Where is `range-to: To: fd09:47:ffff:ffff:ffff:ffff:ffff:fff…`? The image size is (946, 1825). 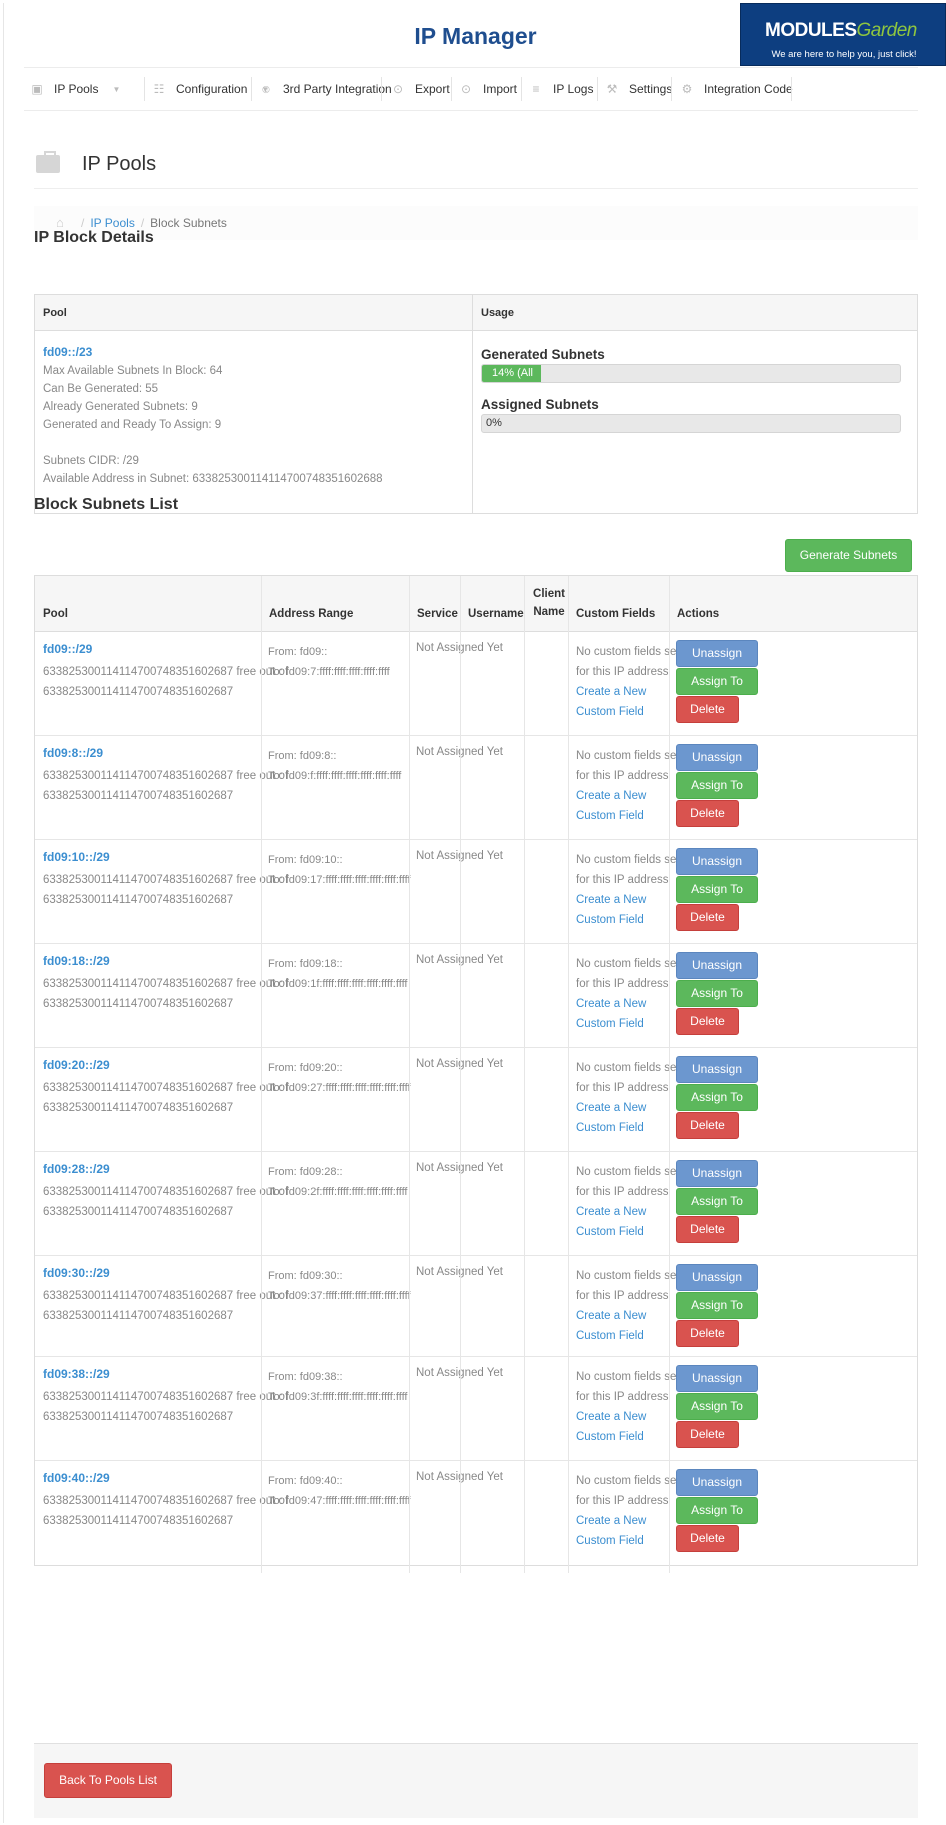
range-to: To: fd09:47:ffff:ffff:ffff:ffff:ffff:fff… is located at coordinates (339, 1501).